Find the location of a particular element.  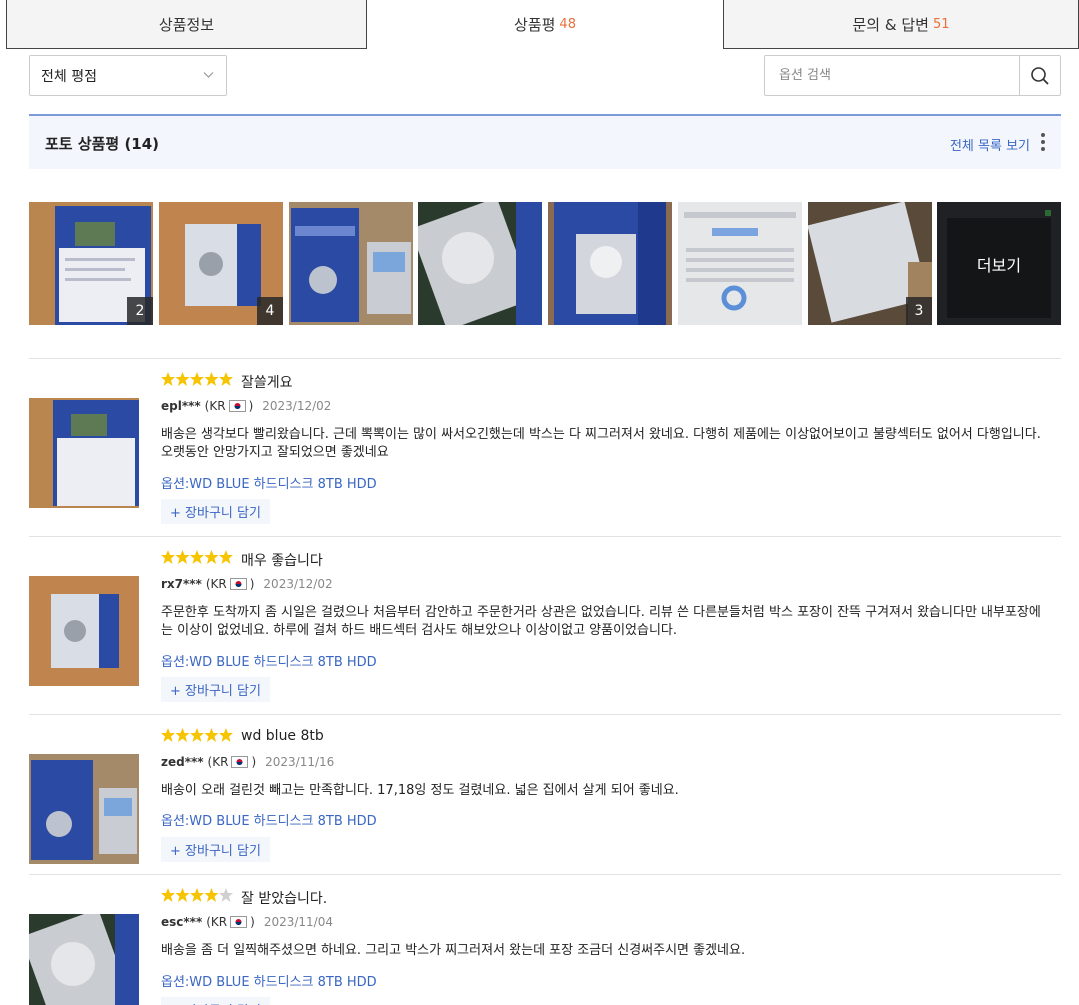

review-user: esc*** is located at coordinates (182, 922).